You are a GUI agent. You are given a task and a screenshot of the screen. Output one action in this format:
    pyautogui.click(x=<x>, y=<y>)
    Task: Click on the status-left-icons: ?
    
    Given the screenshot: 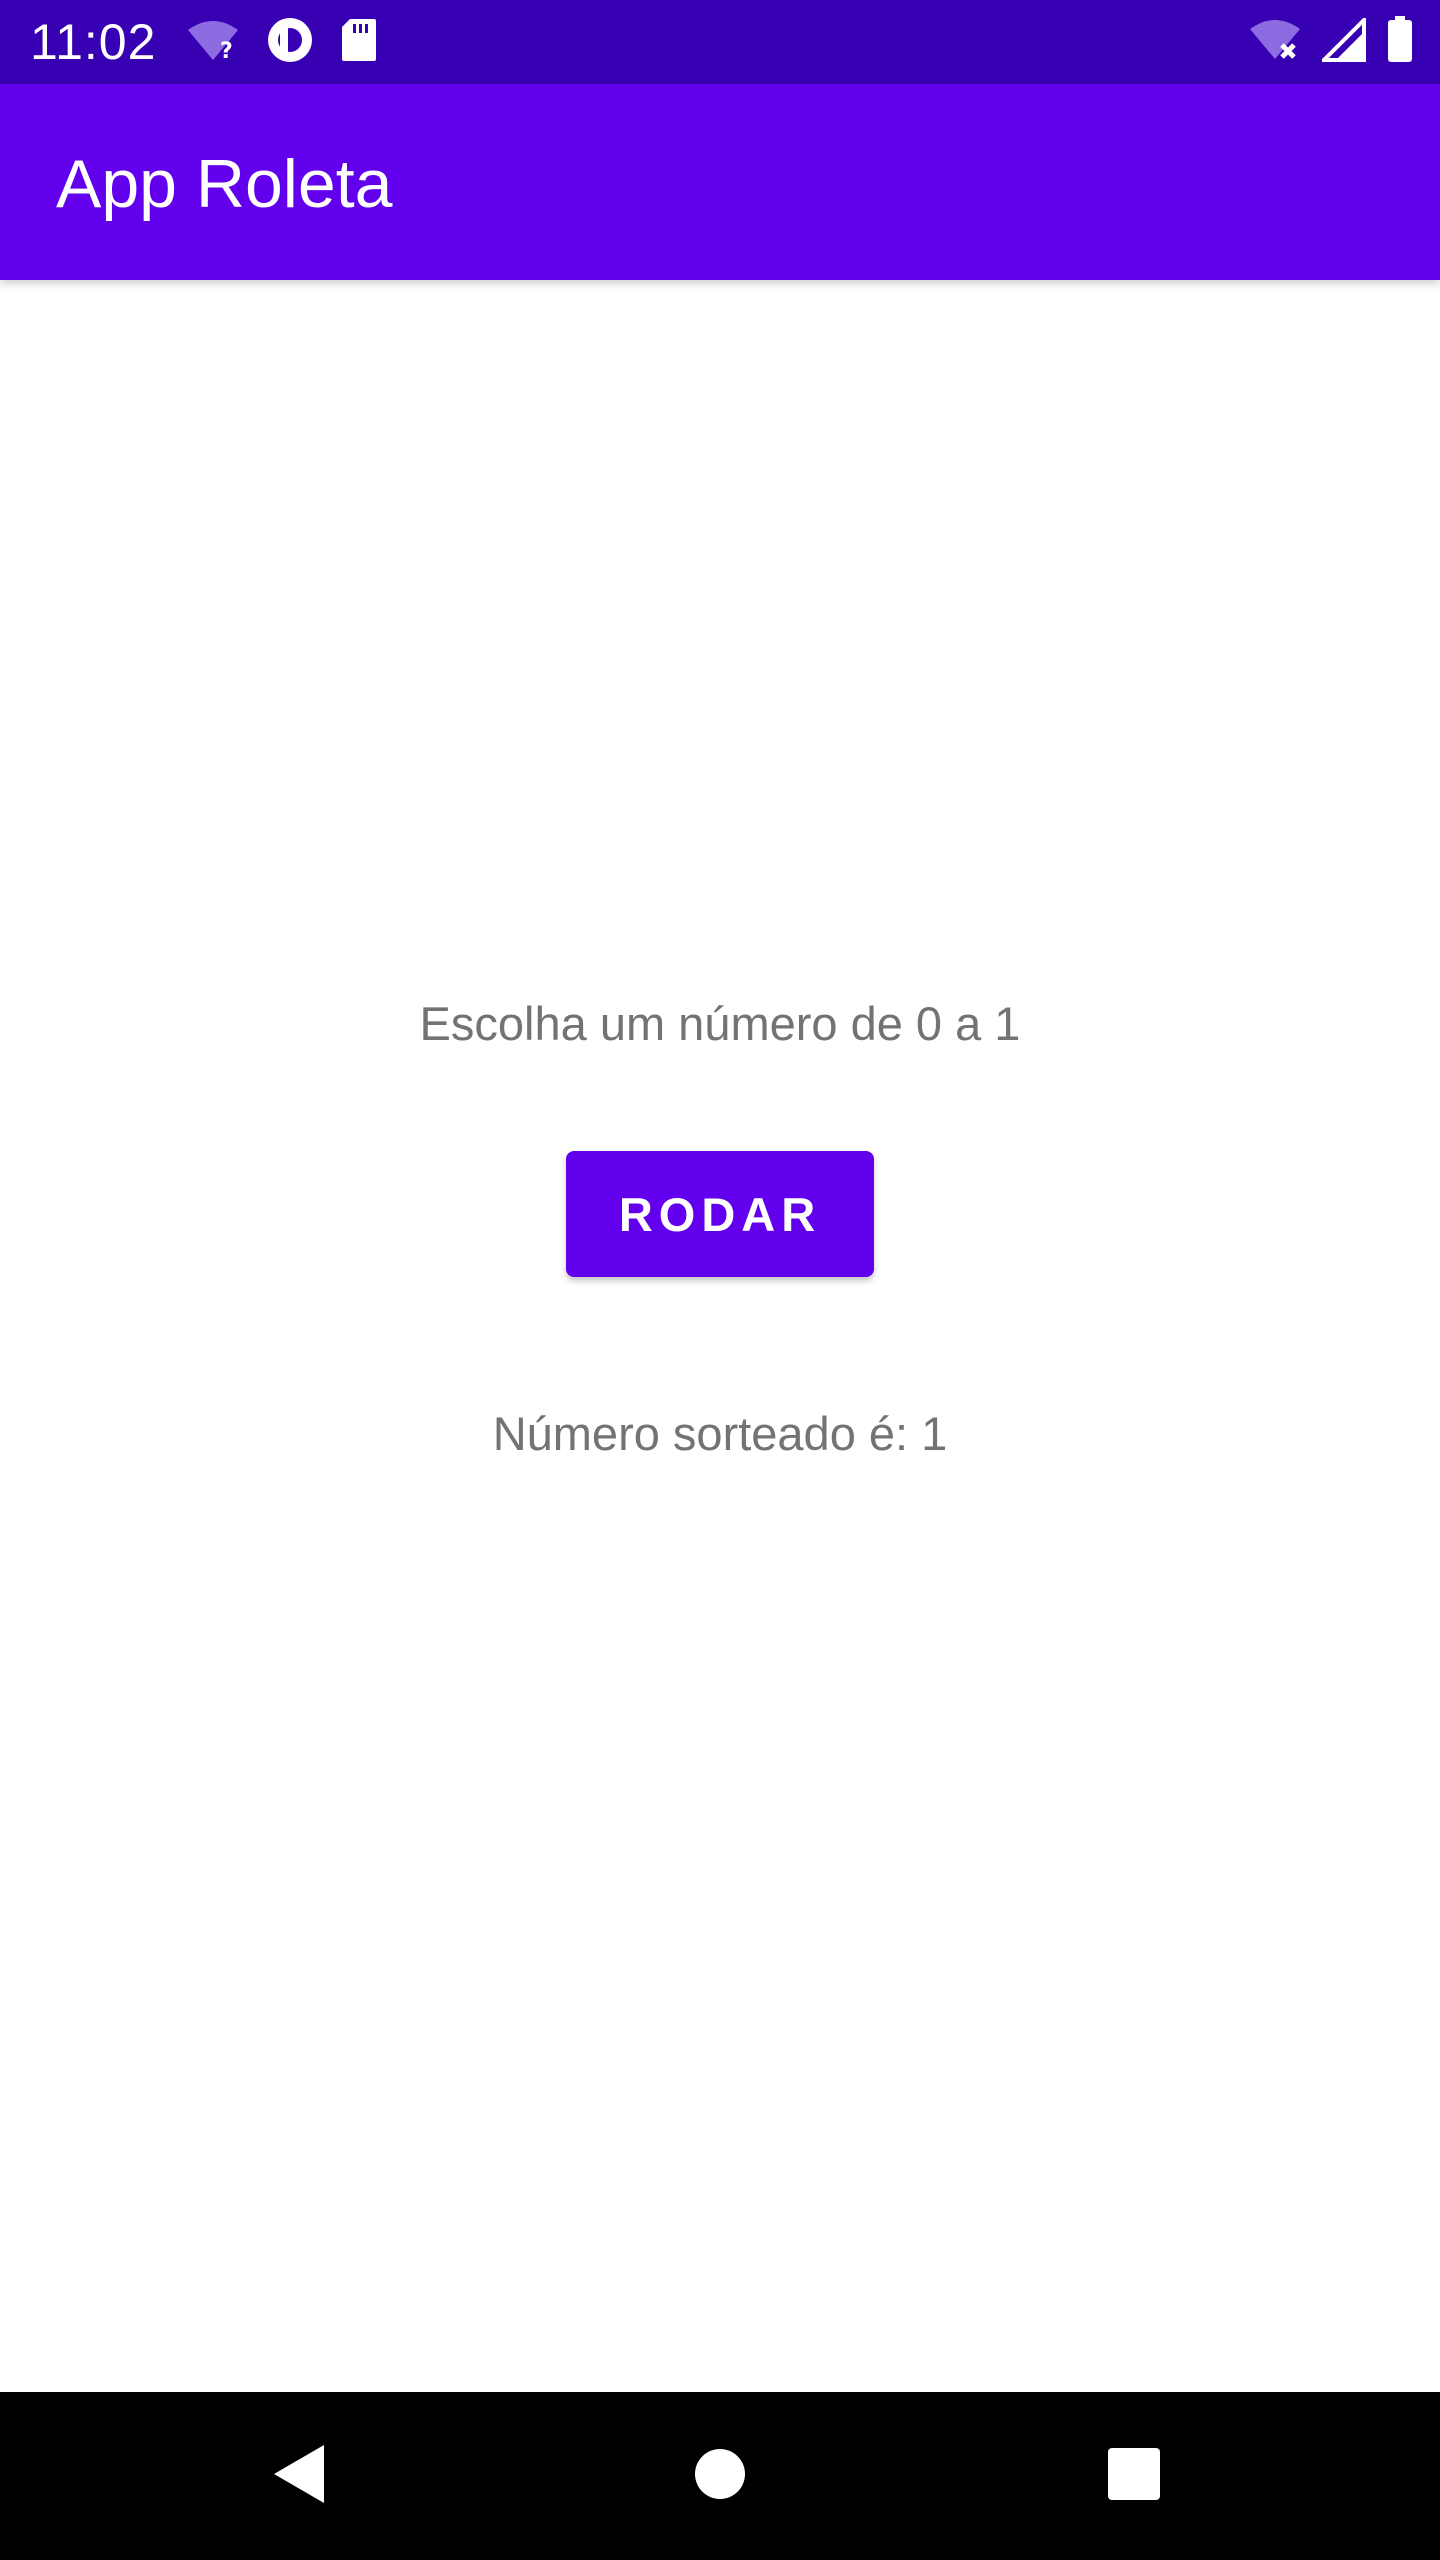 What is the action you would take?
    pyautogui.click(x=282, y=42)
    